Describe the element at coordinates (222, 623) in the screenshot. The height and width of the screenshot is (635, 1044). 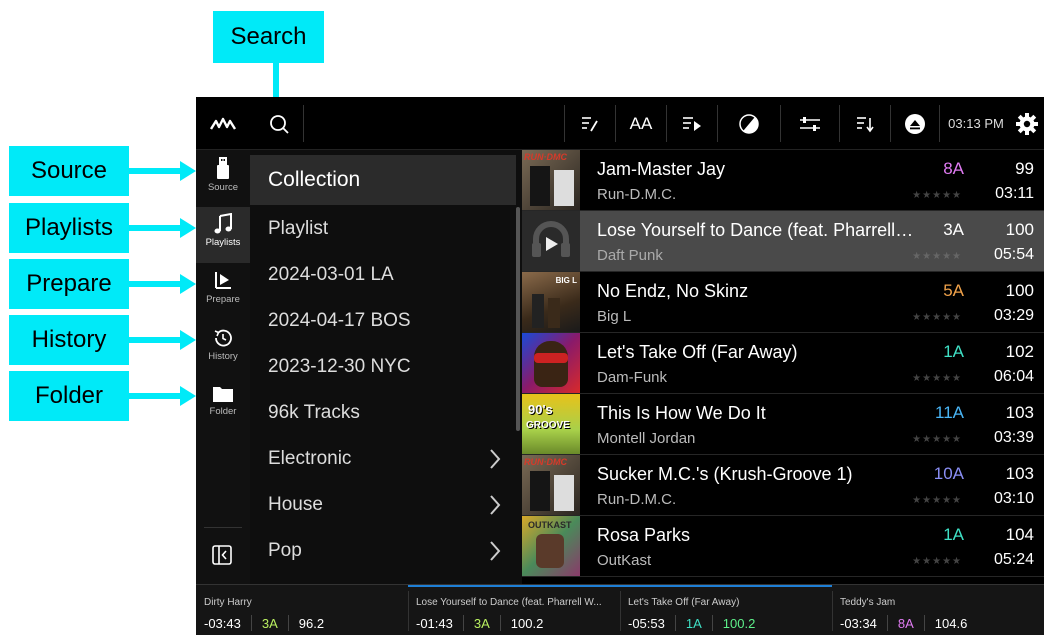
I see `deck-time: -03:43` at that location.